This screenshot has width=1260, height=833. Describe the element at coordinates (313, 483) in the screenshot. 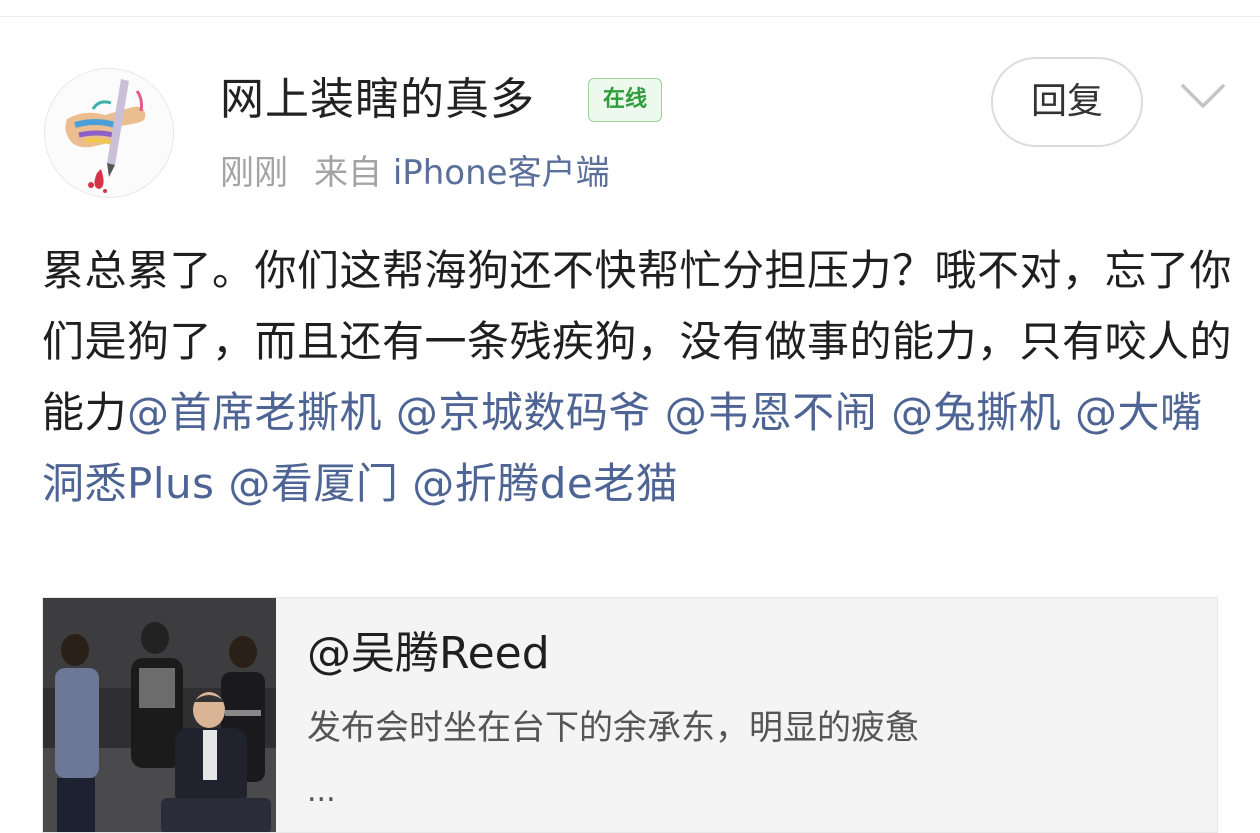

I see `mention-link: @看厦门` at that location.